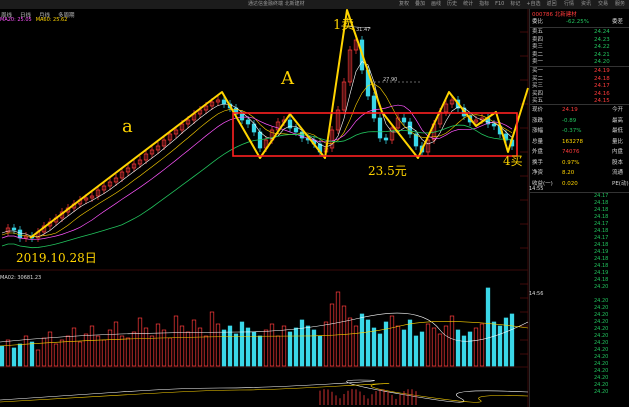  I want to click on stat-row: 涨幅 -0.37% 最低, so click(578, 131).